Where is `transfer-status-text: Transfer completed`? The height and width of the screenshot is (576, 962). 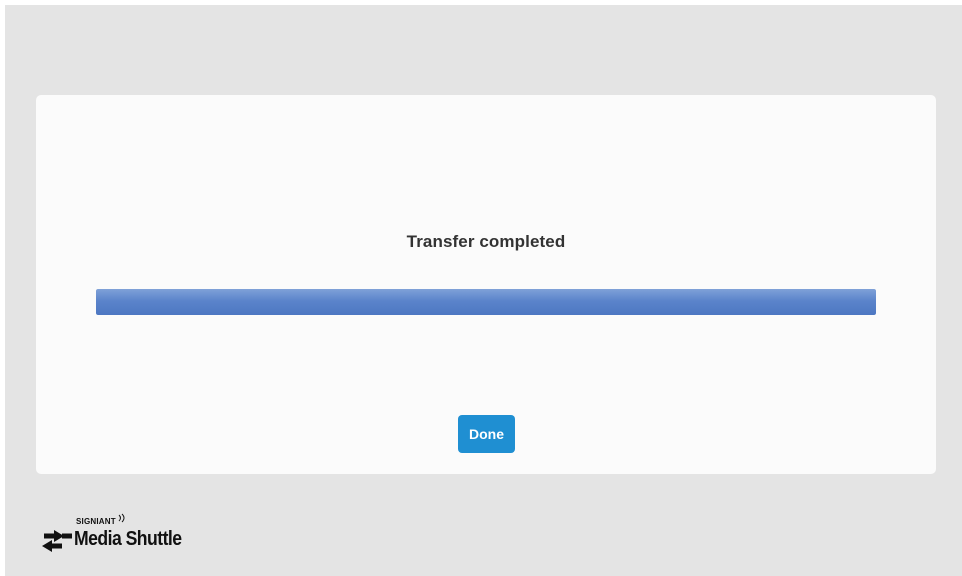 transfer-status-text: Transfer completed is located at coordinates (486, 241).